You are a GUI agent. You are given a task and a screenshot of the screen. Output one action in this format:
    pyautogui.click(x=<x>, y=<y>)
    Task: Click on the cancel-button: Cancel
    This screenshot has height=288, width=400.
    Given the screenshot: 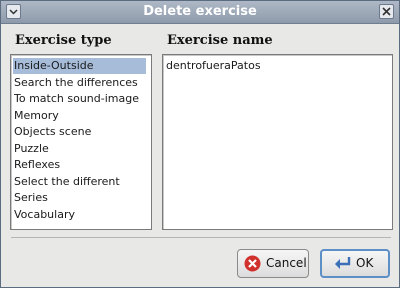 What is the action you would take?
    pyautogui.click(x=273, y=263)
    